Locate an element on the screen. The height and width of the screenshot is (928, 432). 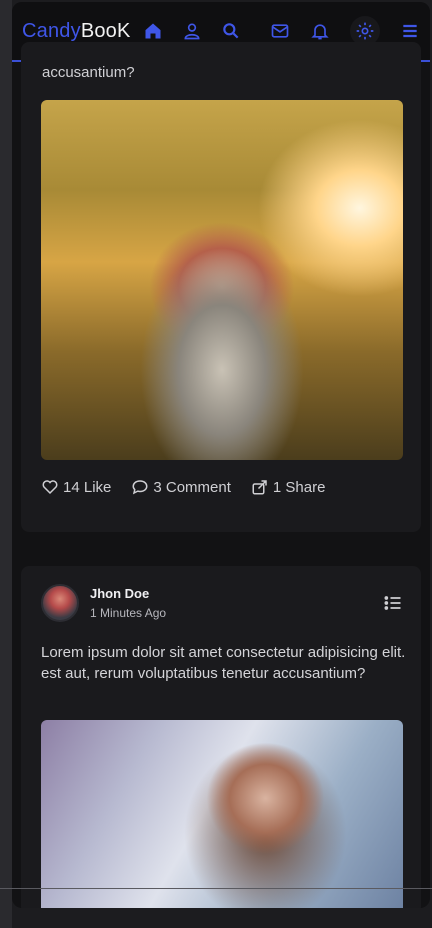
share-label: 1 Share is located at coordinates (299, 487).